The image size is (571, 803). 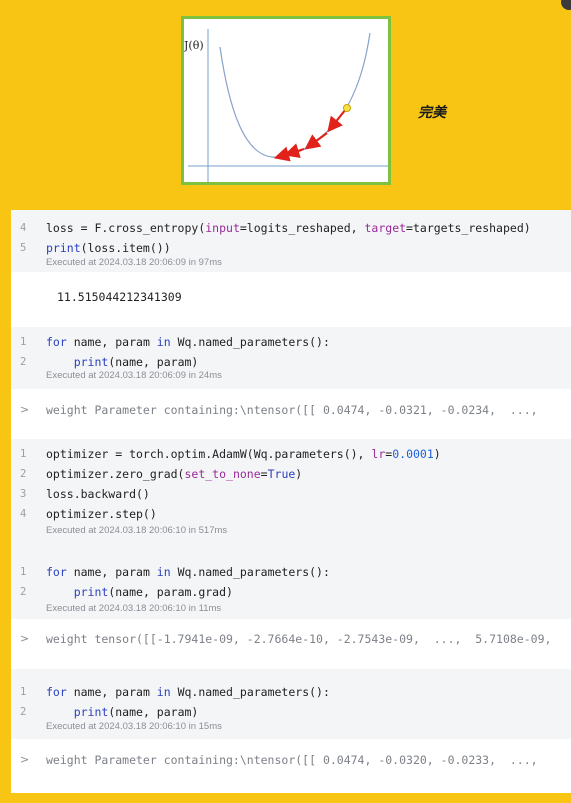 What do you see at coordinates (134, 262) in the screenshot?
I see `execution-meta: Executed at 2024.03.18 20:06:09 in 97ms` at bounding box center [134, 262].